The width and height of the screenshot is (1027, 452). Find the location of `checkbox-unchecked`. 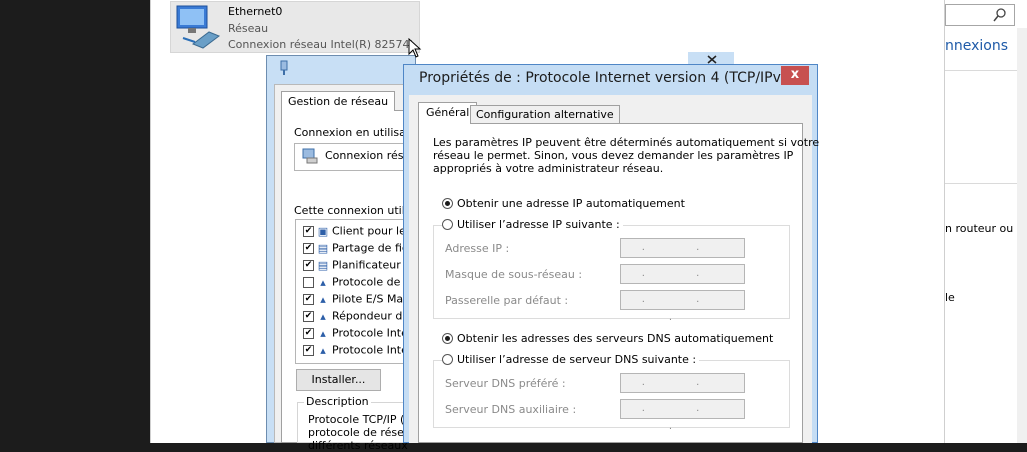

checkbox-unchecked is located at coordinates (308, 282).